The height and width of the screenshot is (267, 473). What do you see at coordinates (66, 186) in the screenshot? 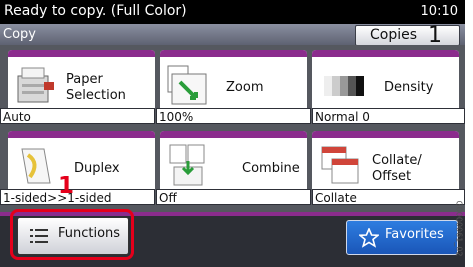
I see `callout-number: 1` at bounding box center [66, 186].